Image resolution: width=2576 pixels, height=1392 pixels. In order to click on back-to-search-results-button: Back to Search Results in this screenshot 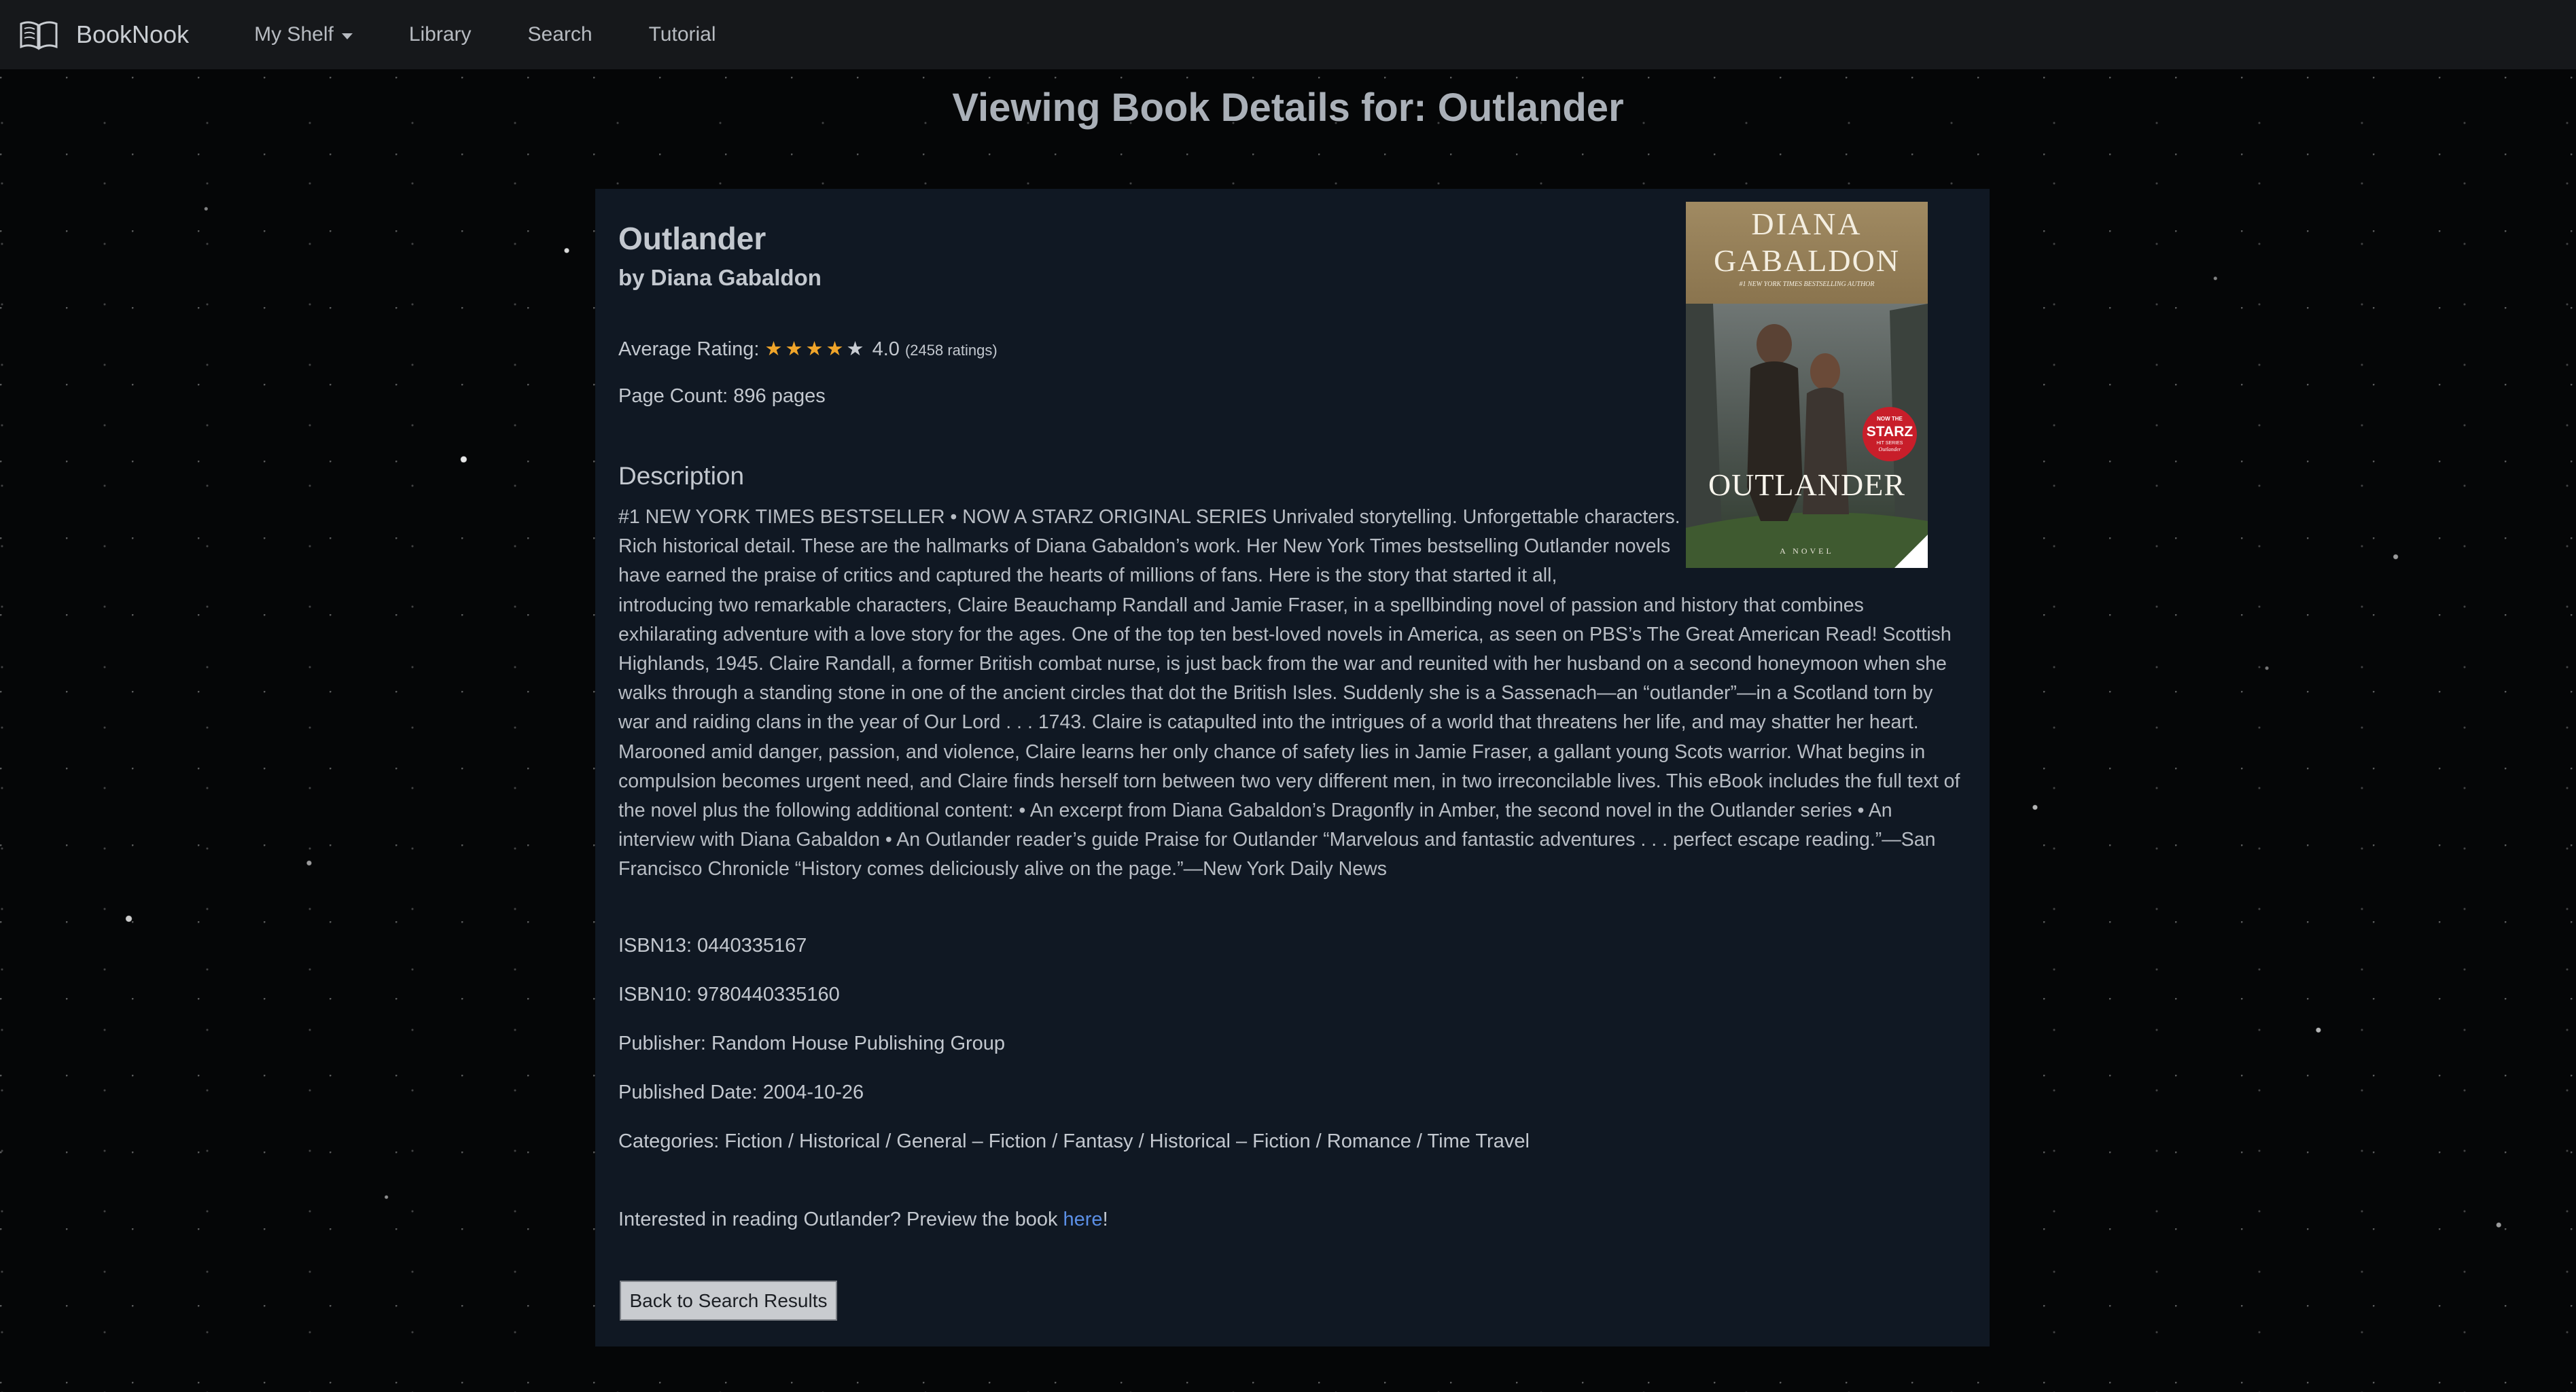, I will do `click(728, 1301)`.